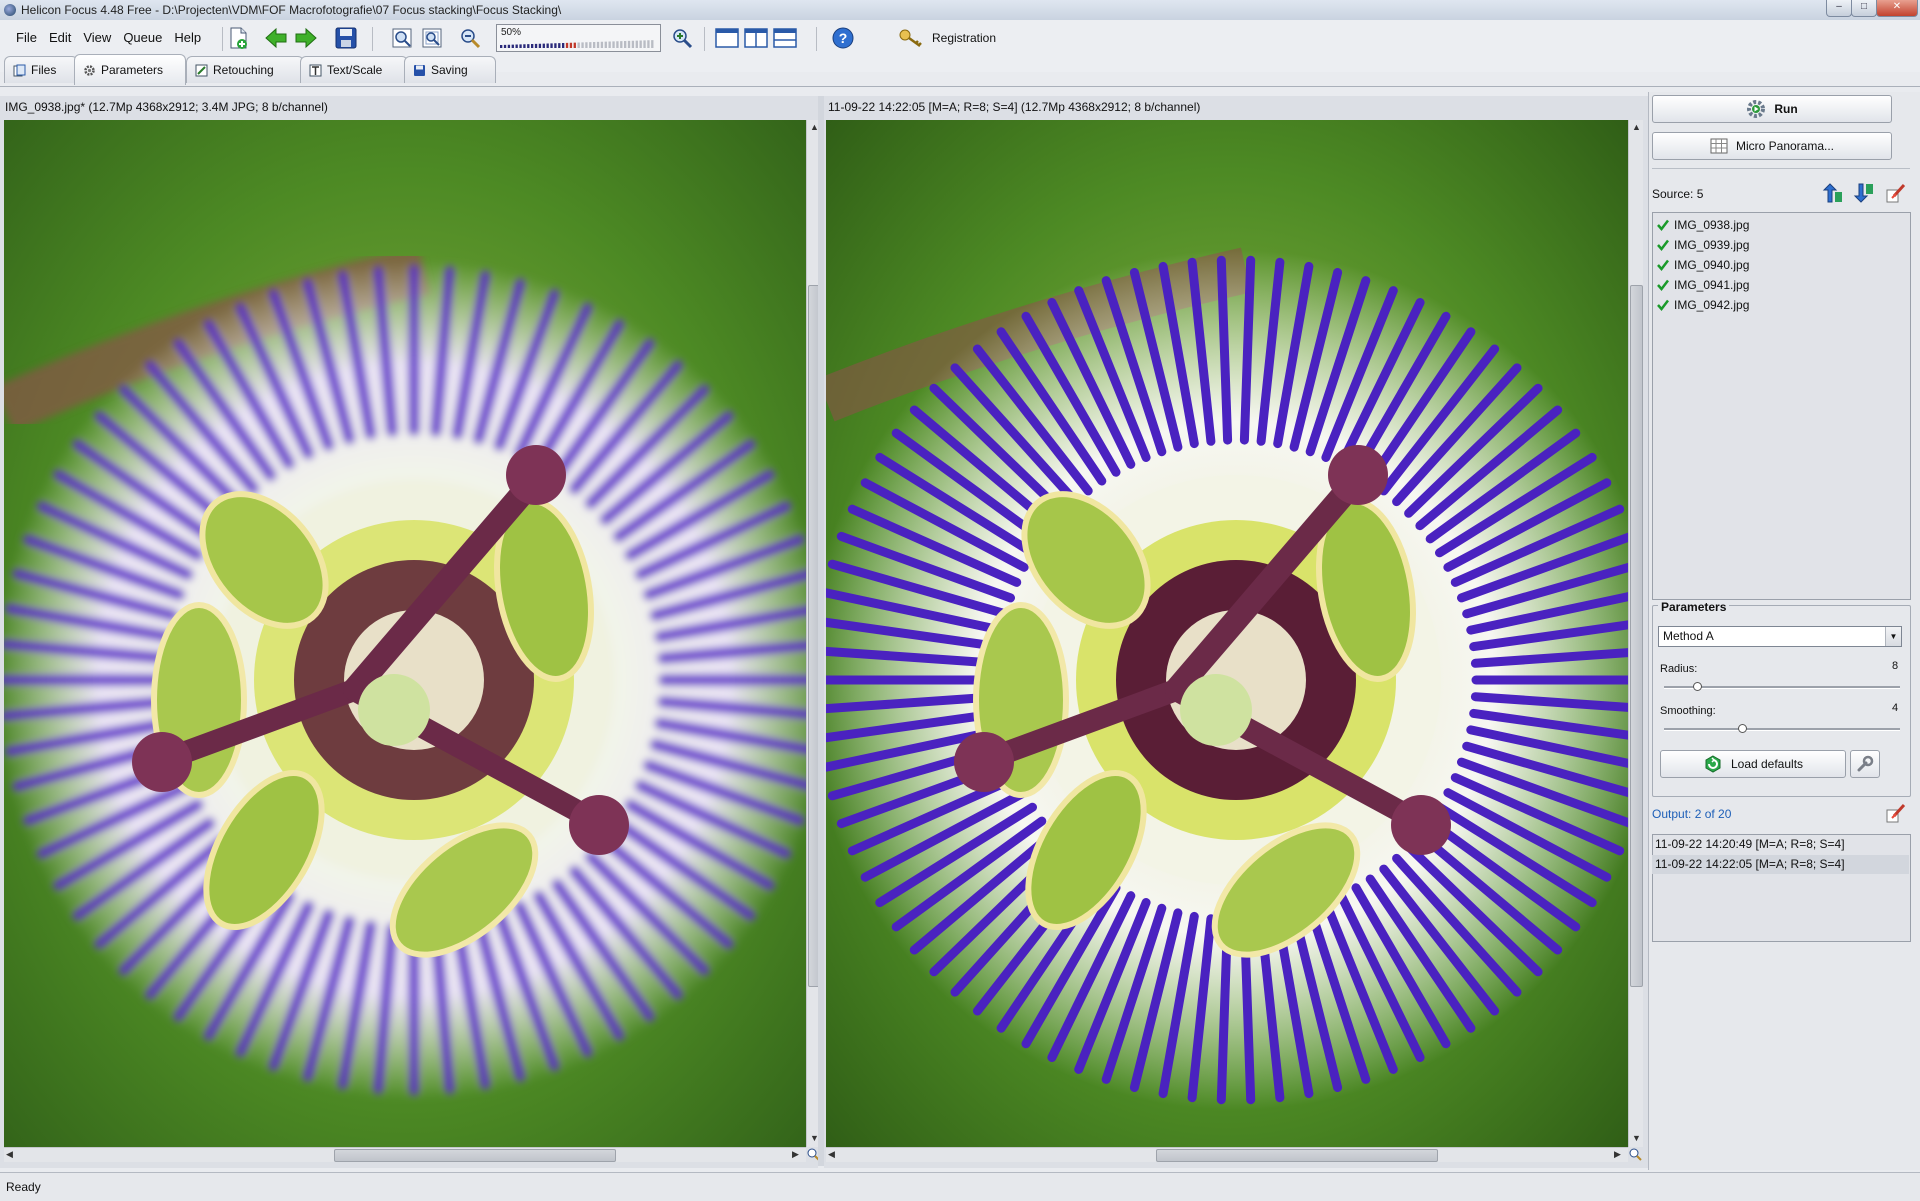 The image size is (1920, 1201). I want to click on key-icon, so click(910, 38).